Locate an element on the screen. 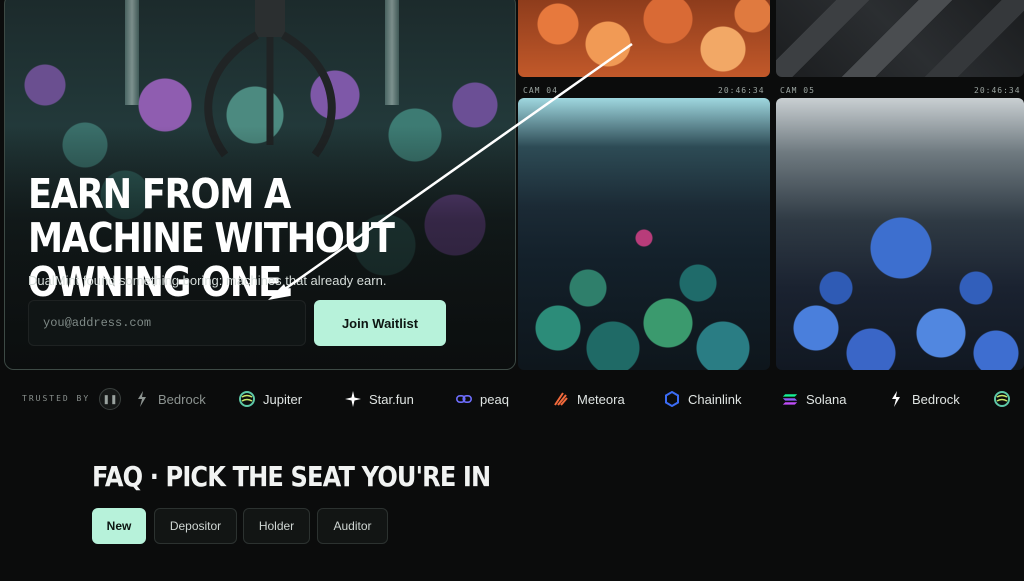 This screenshot has height=581, width=1024. meteora-icon is located at coordinates (561, 399).